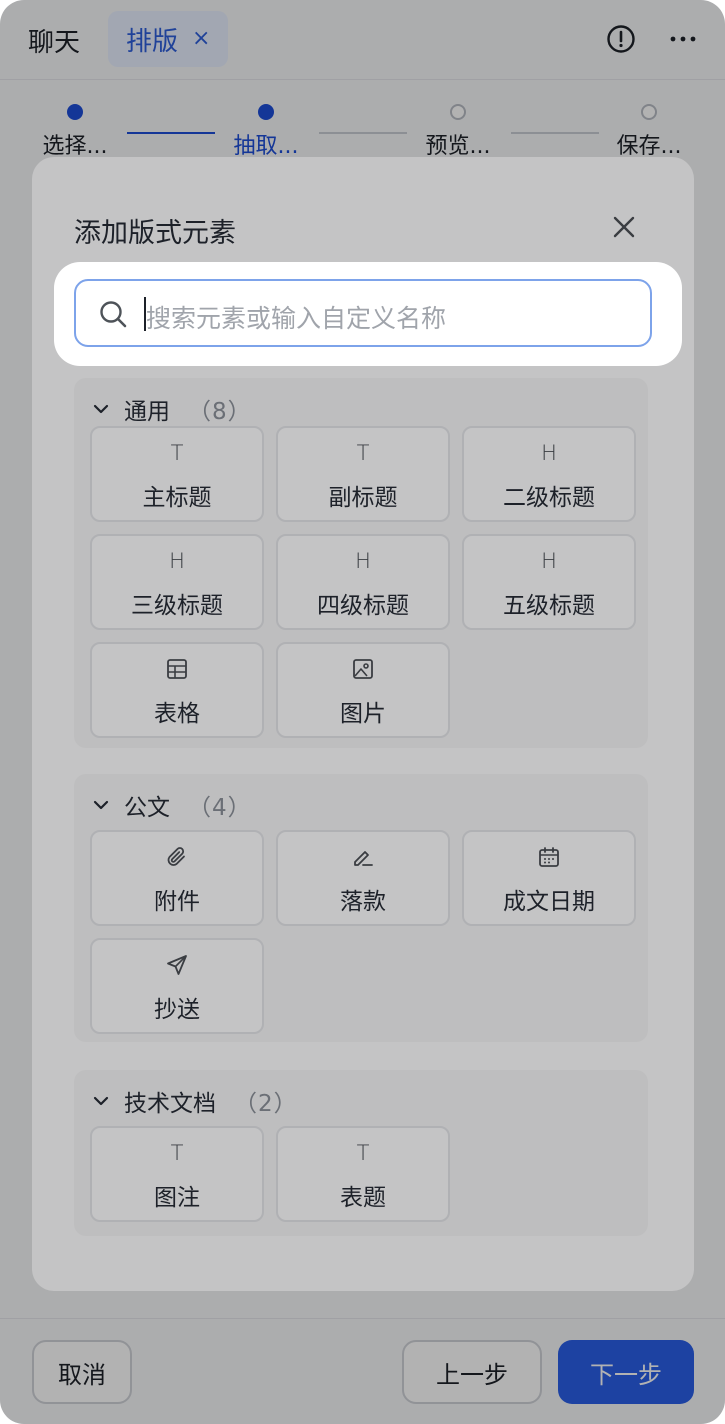 The width and height of the screenshot is (725, 1424). What do you see at coordinates (363, 582) in the screenshot?
I see `element-card-h4: H 四级标题` at bounding box center [363, 582].